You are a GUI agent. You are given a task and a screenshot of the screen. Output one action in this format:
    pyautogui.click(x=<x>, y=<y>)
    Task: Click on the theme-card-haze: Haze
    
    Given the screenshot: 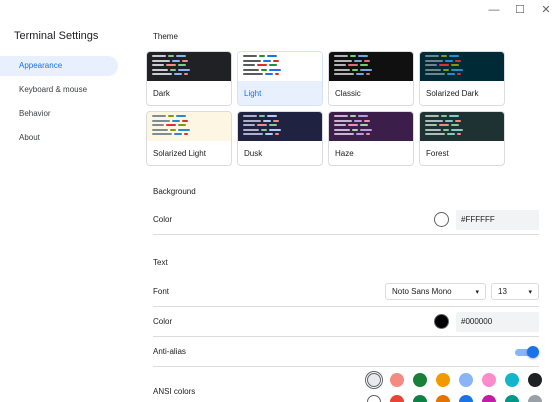 What is the action you would take?
    pyautogui.click(x=371, y=138)
    